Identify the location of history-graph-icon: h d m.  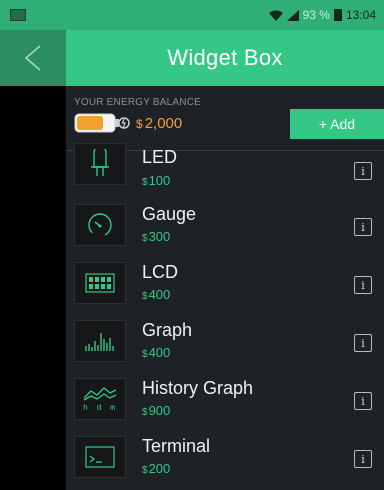
(100, 399).